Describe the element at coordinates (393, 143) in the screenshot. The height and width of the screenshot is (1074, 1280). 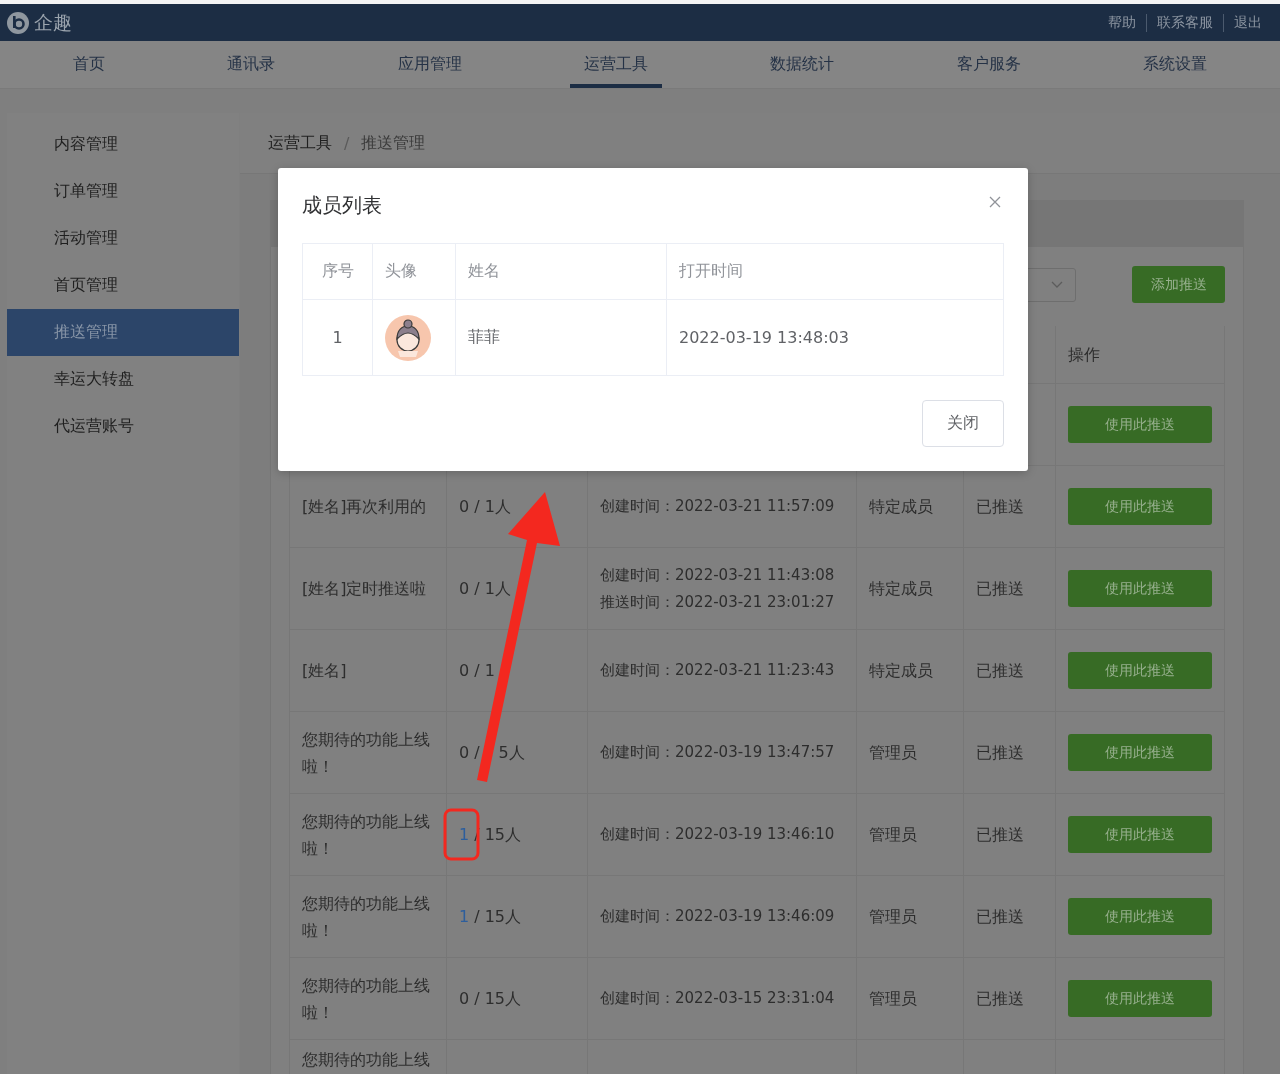
I see `breadcrumb-item: 推送管理` at that location.